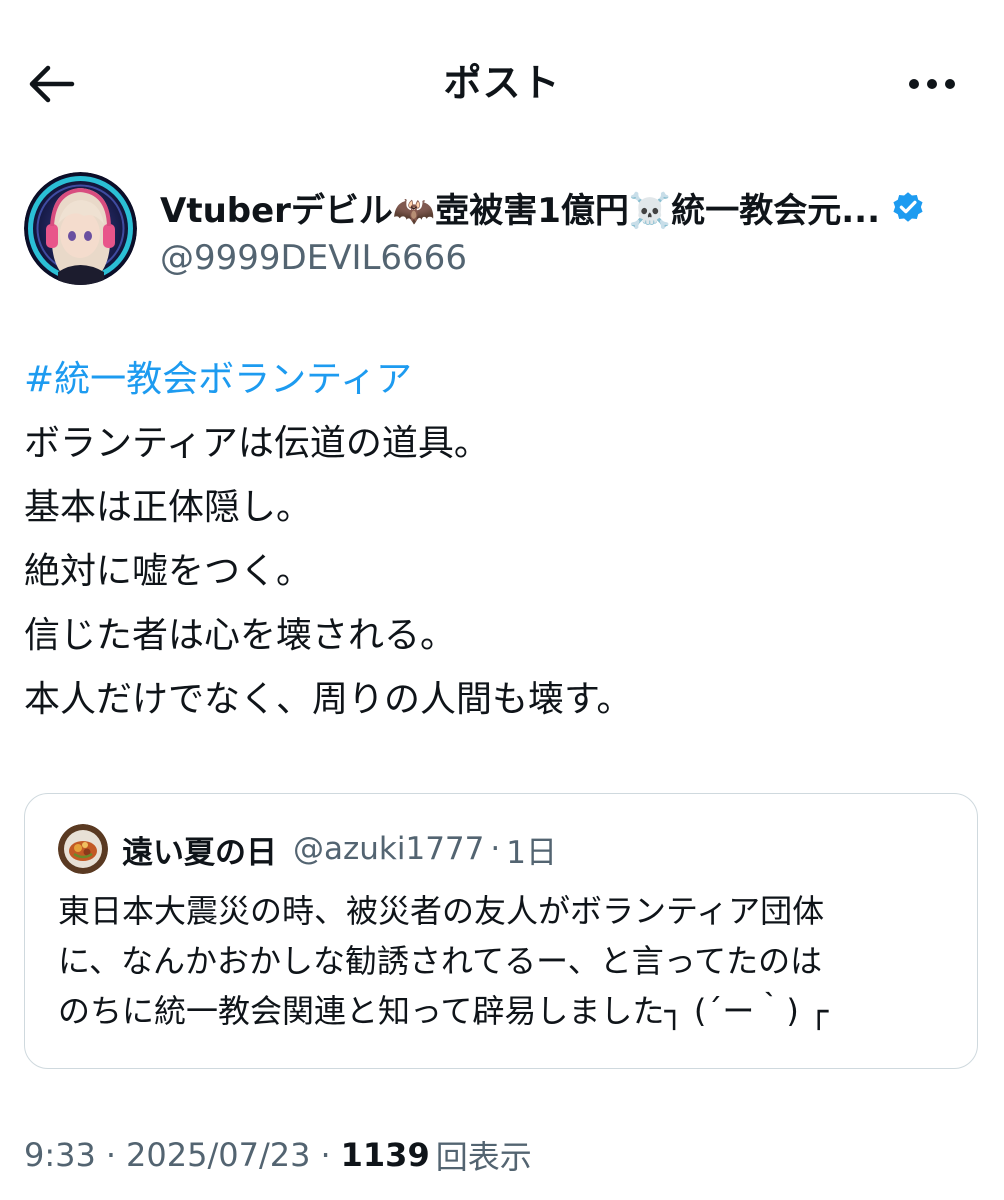 This screenshot has height=1200, width=1004. I want to click on quoted-author-handle: @azuki1777, so click(388, 849).